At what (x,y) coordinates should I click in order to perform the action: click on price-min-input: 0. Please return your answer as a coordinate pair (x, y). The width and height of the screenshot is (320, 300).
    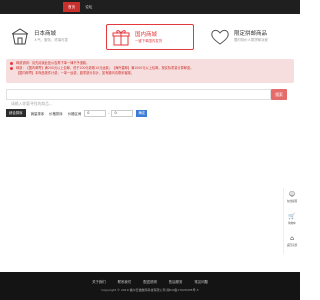
    Looking at the image, I should click on (95, 113).